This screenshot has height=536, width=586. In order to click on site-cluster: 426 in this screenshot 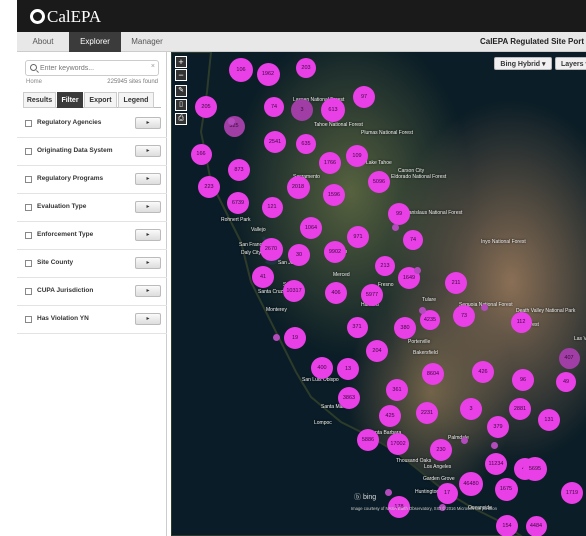, I will do `click(483, 372)`.